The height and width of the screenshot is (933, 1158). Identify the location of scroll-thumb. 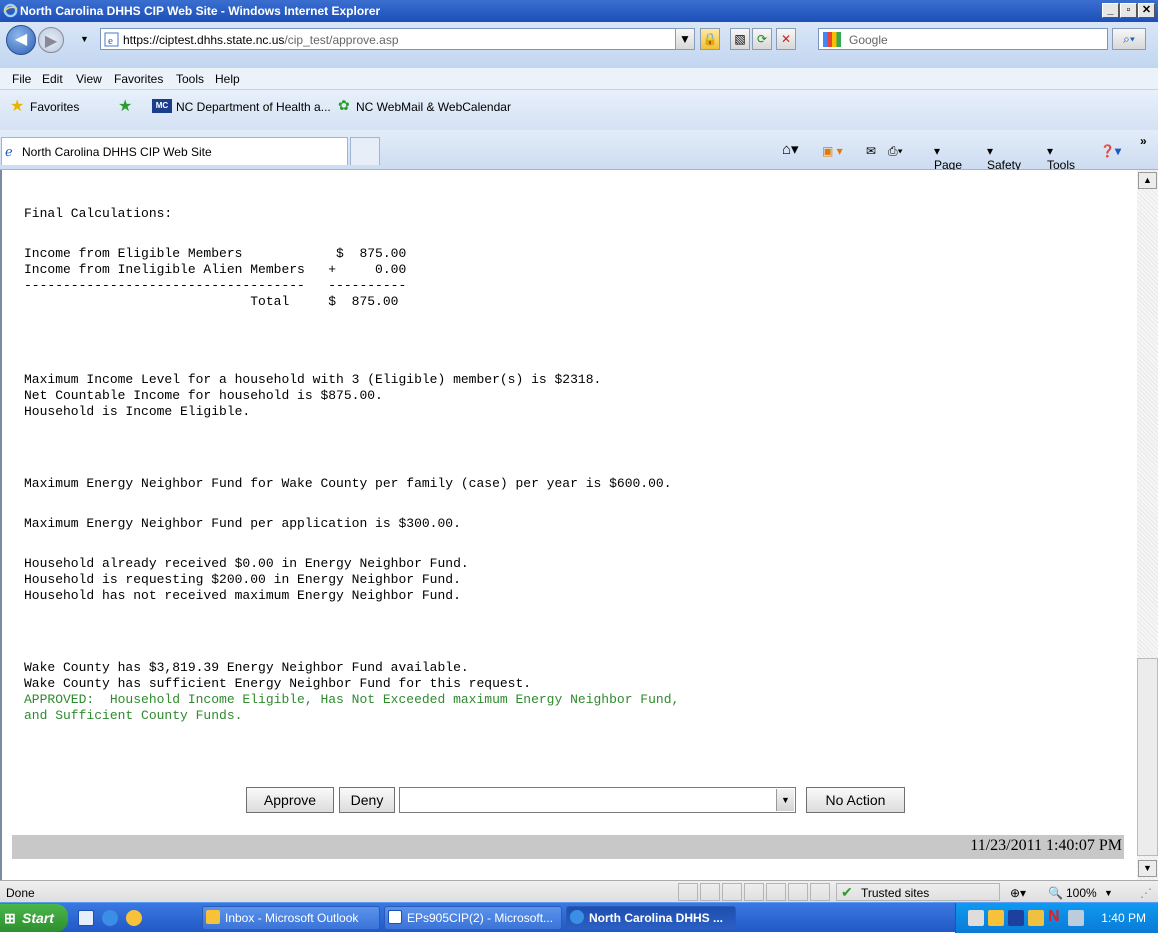
(1147, 757).